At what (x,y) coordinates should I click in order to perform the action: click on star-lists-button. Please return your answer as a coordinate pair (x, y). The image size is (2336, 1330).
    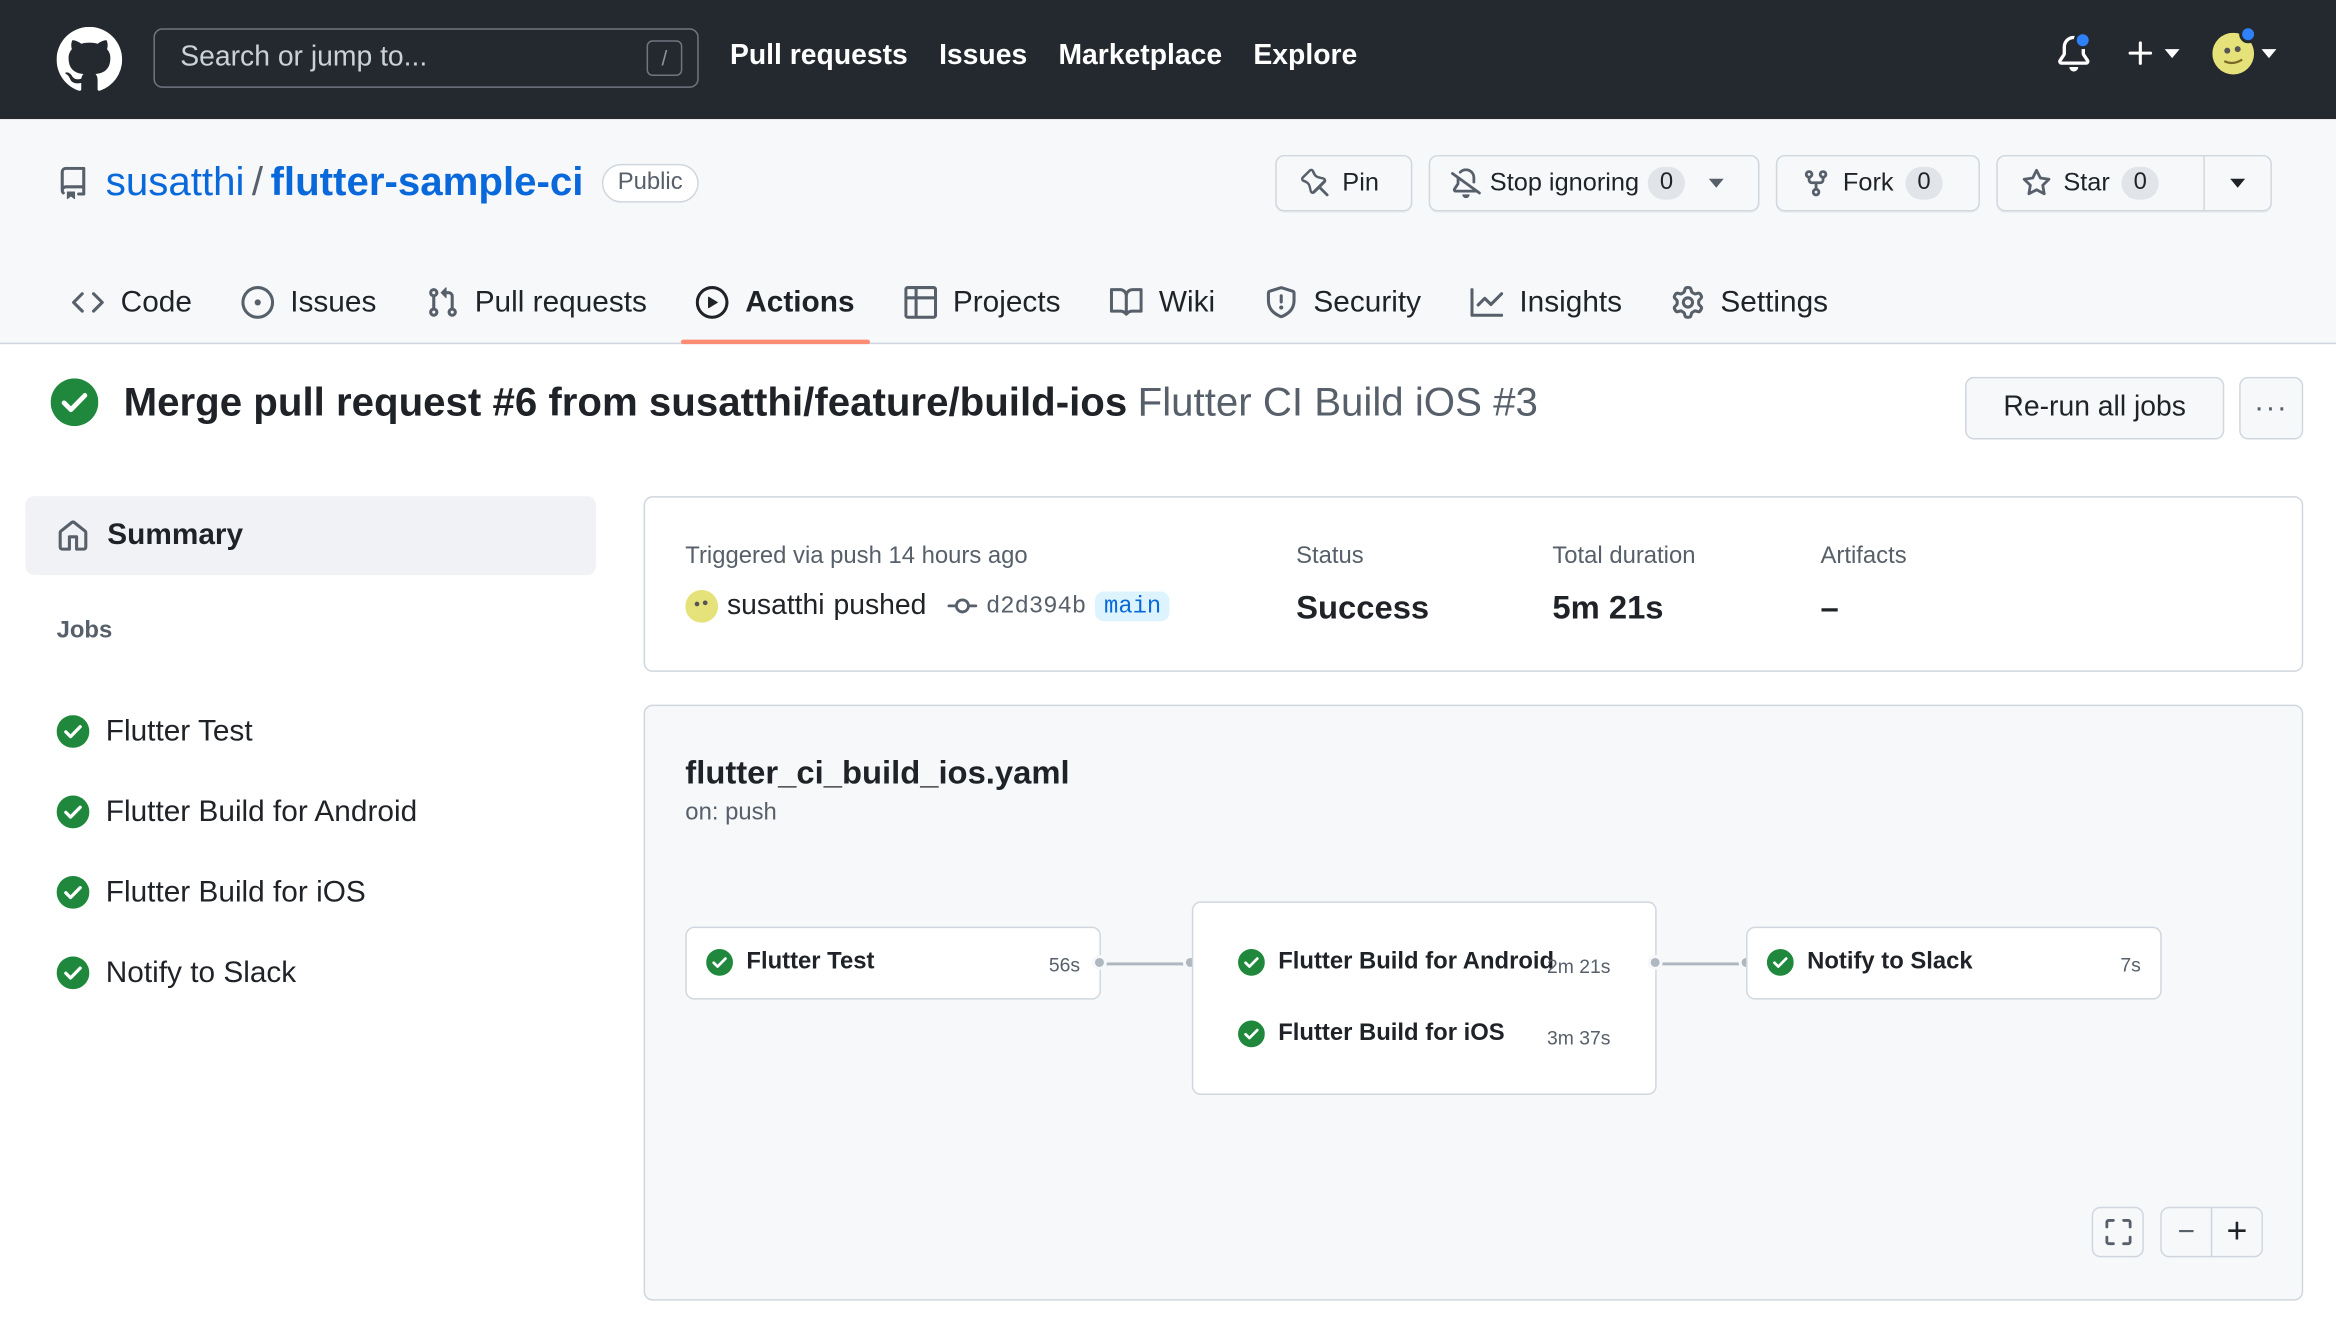
    Looking at the image, I should click on (2238, 183).